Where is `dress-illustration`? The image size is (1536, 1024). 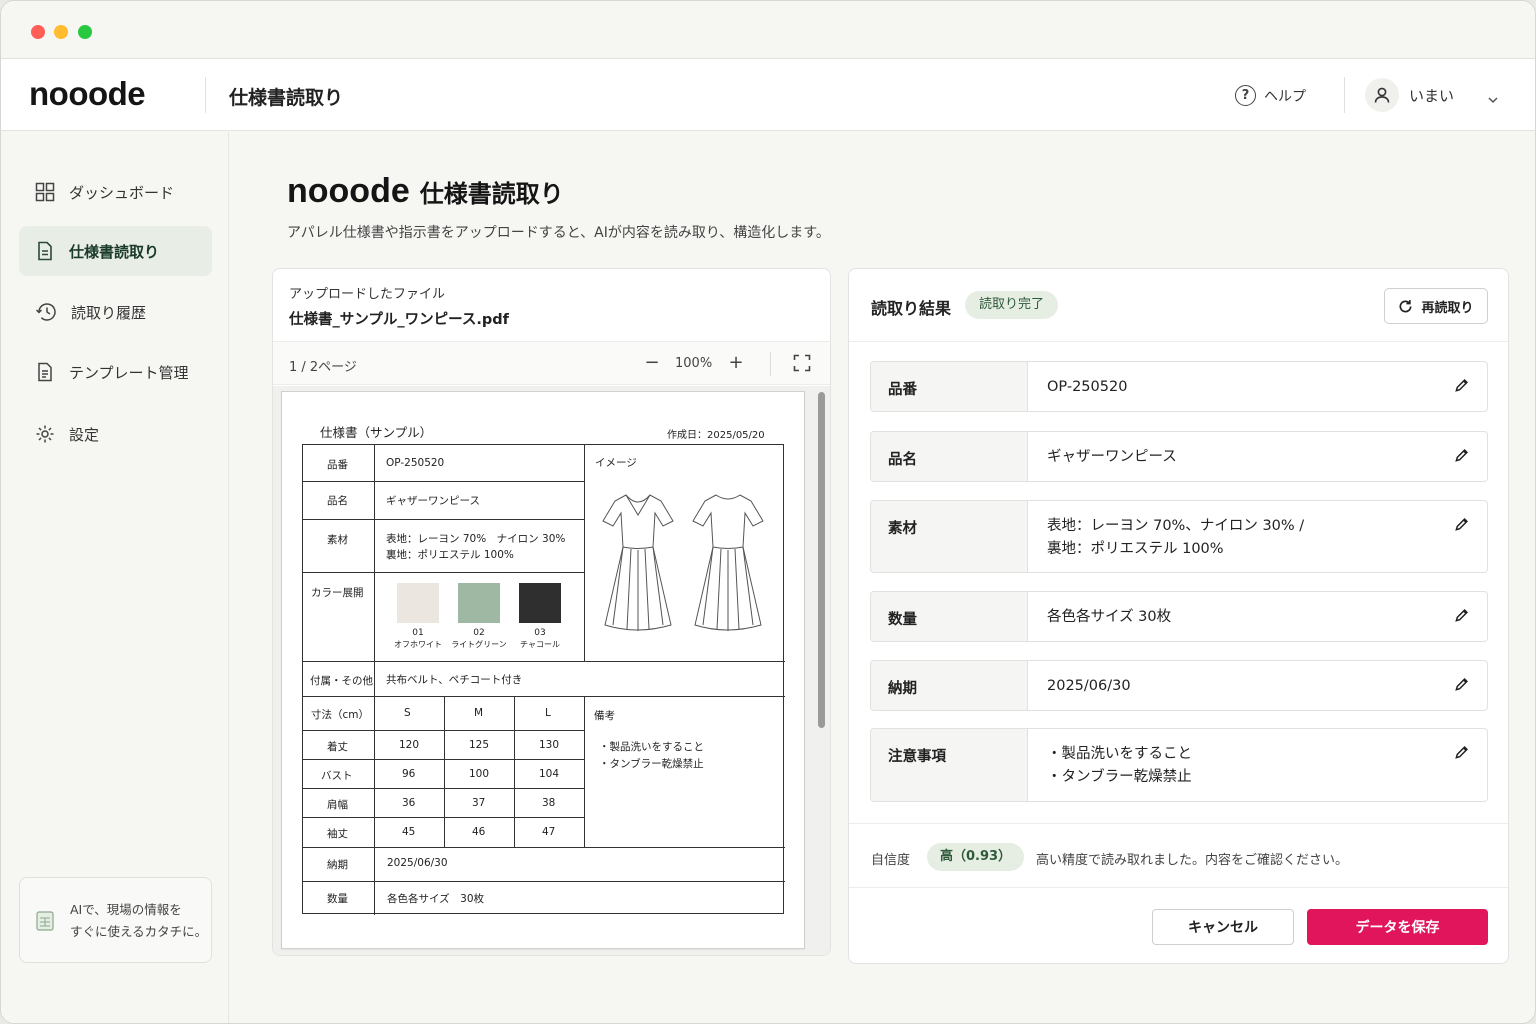 dress-illustration is located at coordinates (683, 562).